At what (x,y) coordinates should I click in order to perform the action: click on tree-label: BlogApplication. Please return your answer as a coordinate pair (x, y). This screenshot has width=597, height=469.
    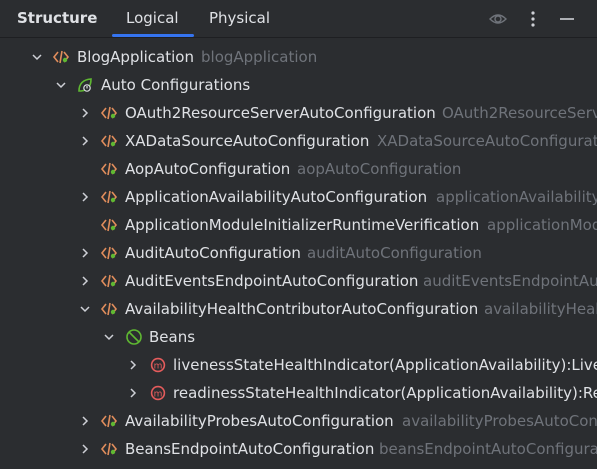
    Looking at the image, I should click on (135, 57).